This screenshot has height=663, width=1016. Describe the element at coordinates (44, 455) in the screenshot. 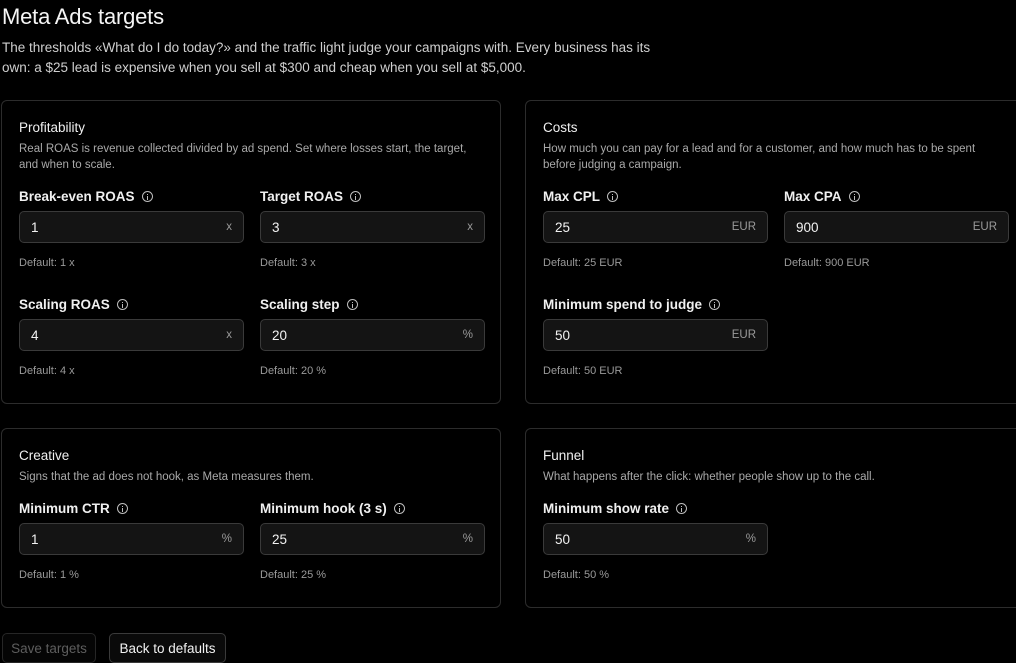

I see `card-title: Creative` at that location.